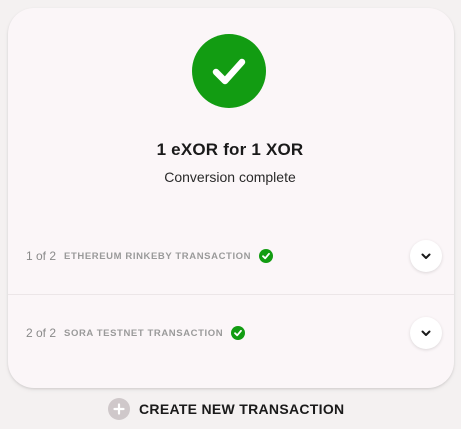 The height and width of the screenshot is (429, 461). I want to click on plus-circle-icon, so click(119, 409).